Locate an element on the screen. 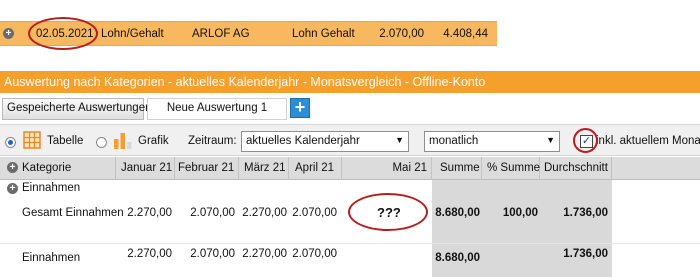 This screenshot has height=277, width=700. tab-new-report: Neue Auswertung 1 is located at coordinates (217, 109).